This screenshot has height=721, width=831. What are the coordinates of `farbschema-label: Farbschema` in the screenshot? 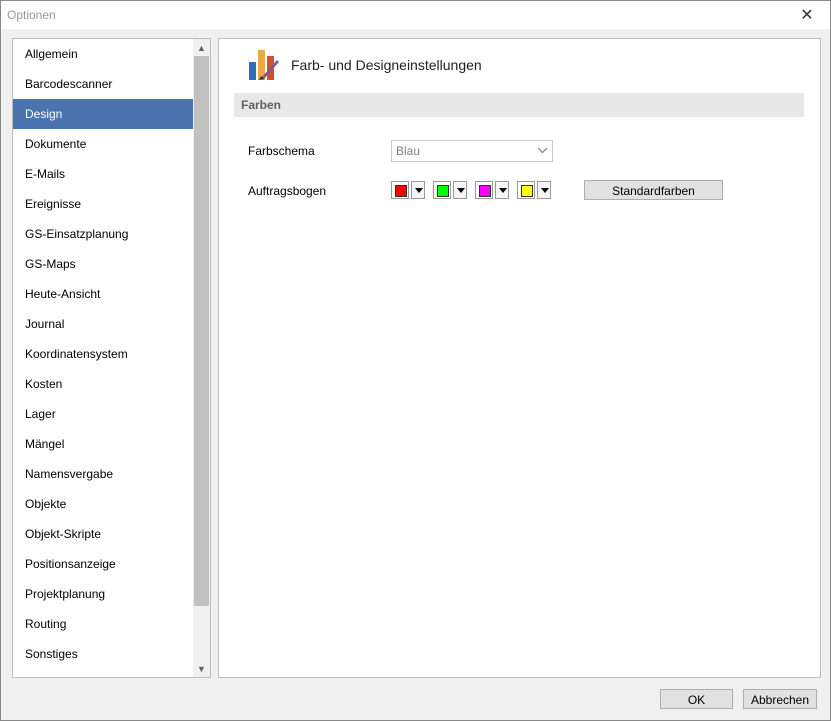 It's located at (281, 151).